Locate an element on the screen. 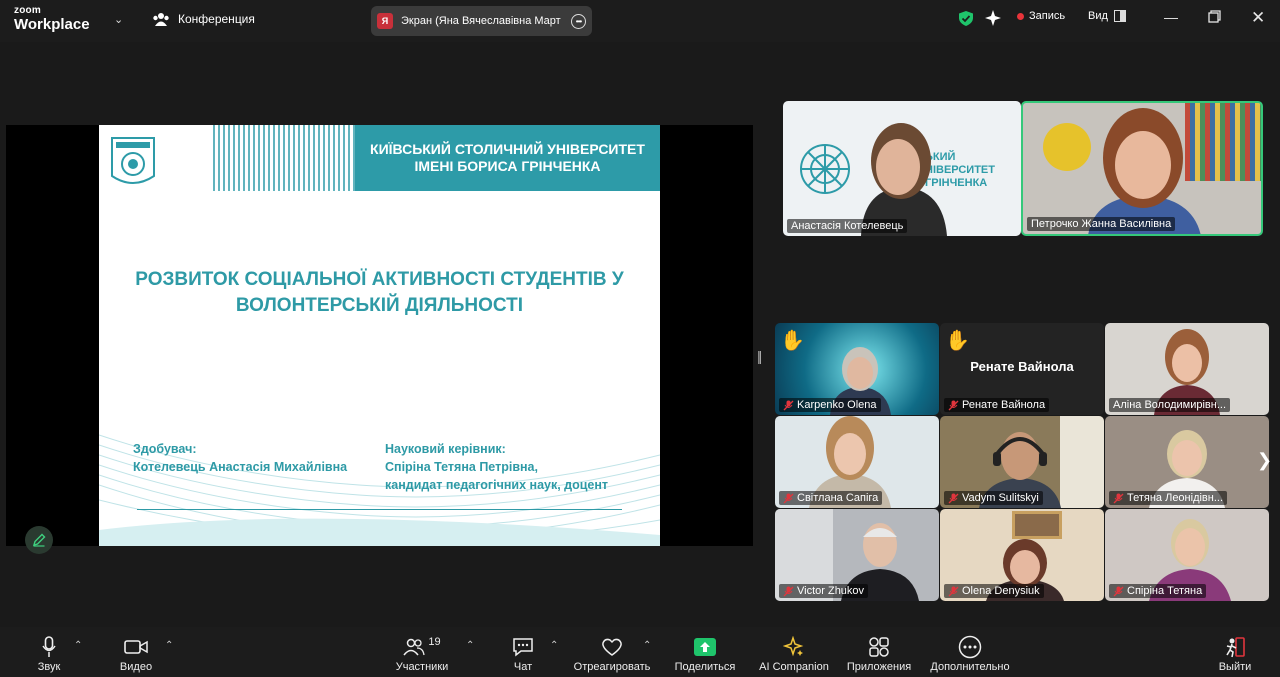 This screenshot has width=1280, height=677. pencil-icon is located at coordinates (39, 540).